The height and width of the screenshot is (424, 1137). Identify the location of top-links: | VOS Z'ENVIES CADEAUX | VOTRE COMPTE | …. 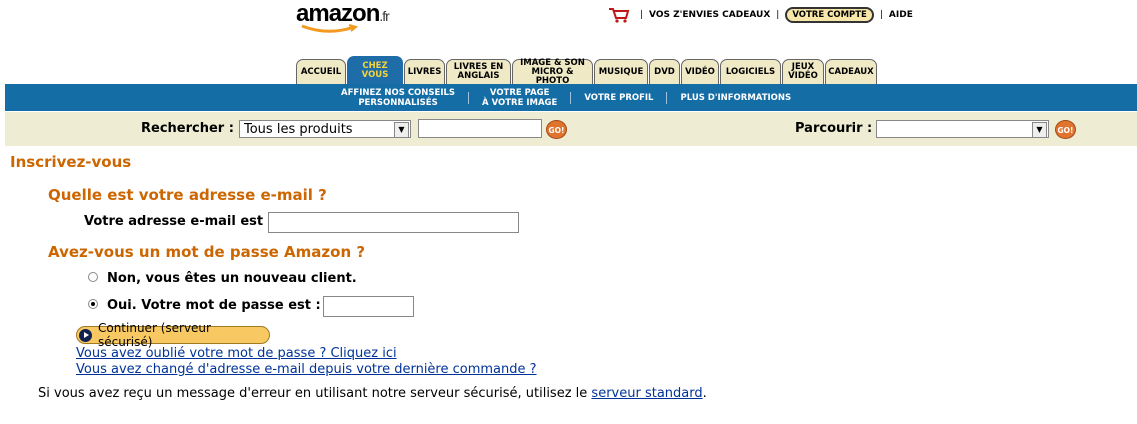
(760, 15).